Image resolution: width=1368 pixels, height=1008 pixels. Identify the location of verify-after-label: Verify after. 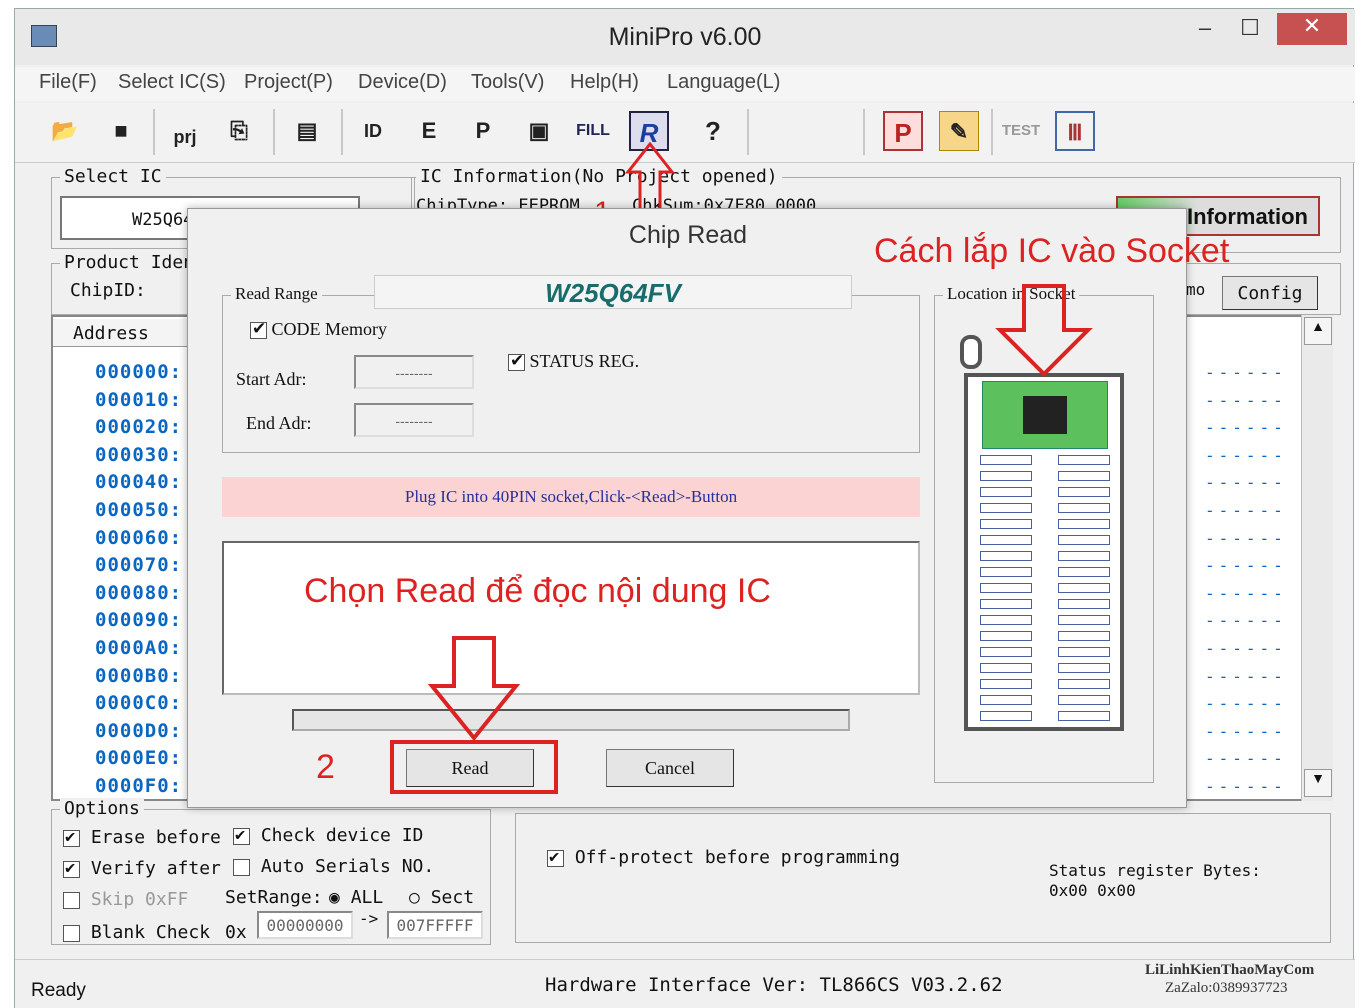
(155, 868).